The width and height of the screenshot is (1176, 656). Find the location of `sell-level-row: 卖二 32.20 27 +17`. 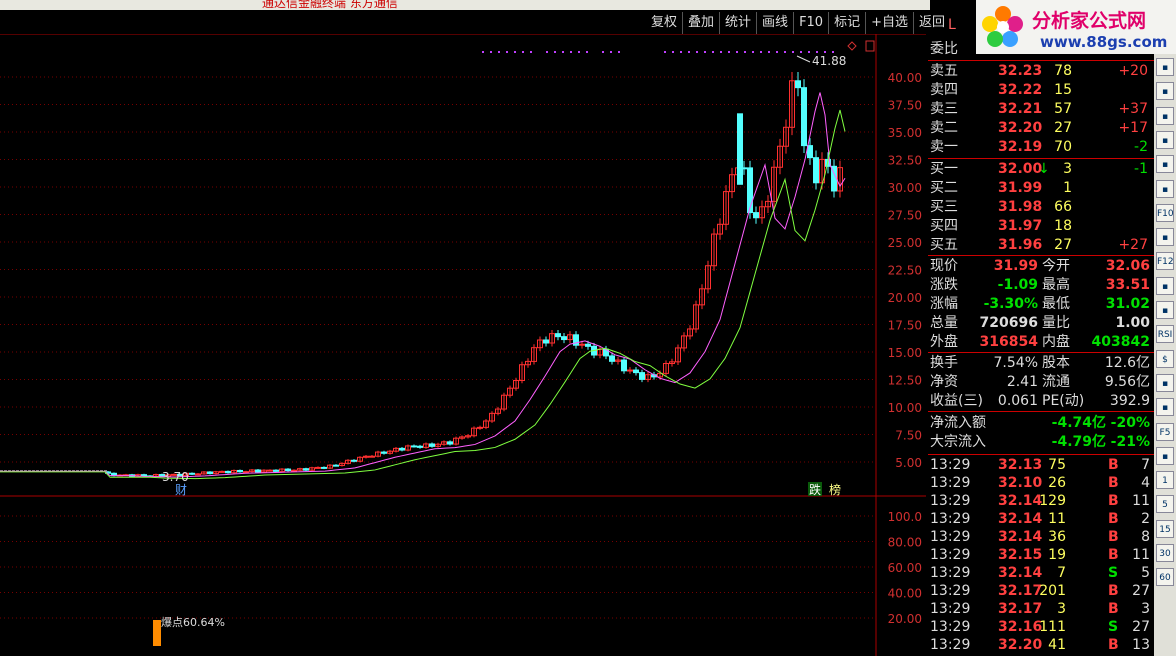

sell-level-row: 卖二 32.20 27 +17 is located at coordinates (1041, 128).